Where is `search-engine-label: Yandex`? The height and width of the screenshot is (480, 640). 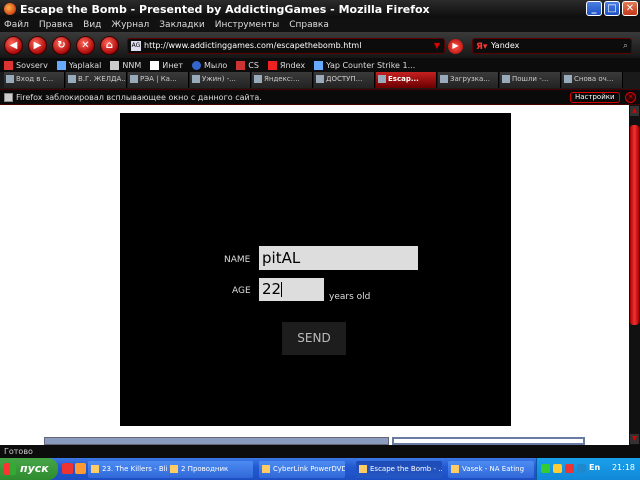
search-engine-label: Yandex is located at coordinates (505, 45).